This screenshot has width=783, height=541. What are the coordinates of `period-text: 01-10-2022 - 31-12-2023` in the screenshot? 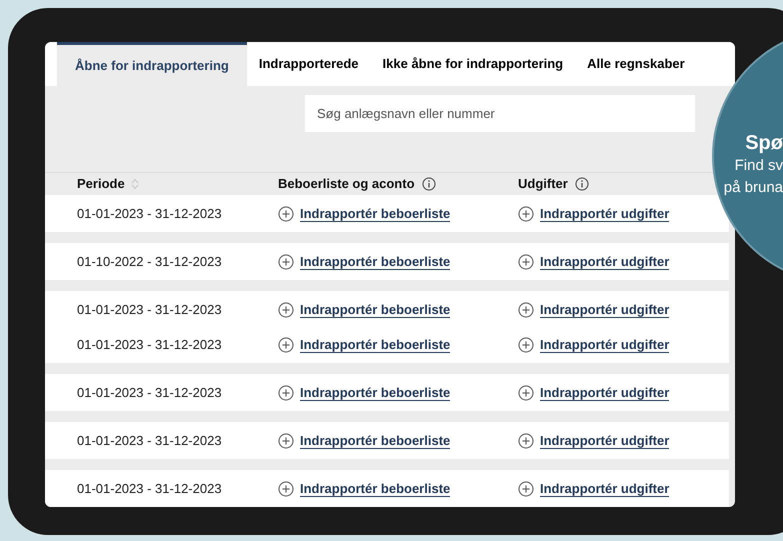 It's located at (149, 261).